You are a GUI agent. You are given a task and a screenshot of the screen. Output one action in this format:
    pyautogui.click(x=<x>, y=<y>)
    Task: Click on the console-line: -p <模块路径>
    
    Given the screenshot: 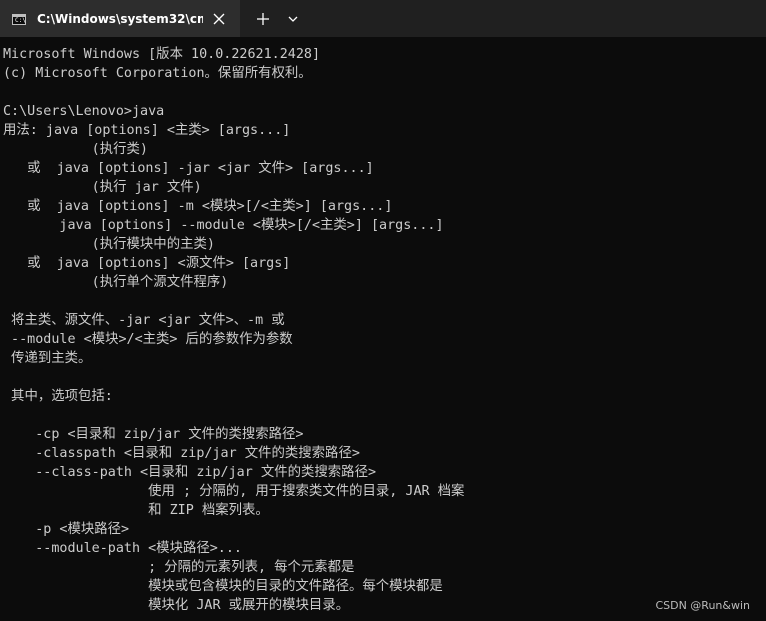 What is the action you would take?
    pyautogui.click(x=66, y=529)
    